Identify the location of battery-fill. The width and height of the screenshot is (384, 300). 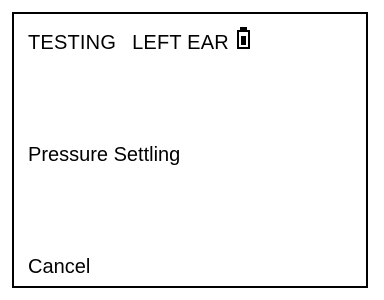
(243, 40).